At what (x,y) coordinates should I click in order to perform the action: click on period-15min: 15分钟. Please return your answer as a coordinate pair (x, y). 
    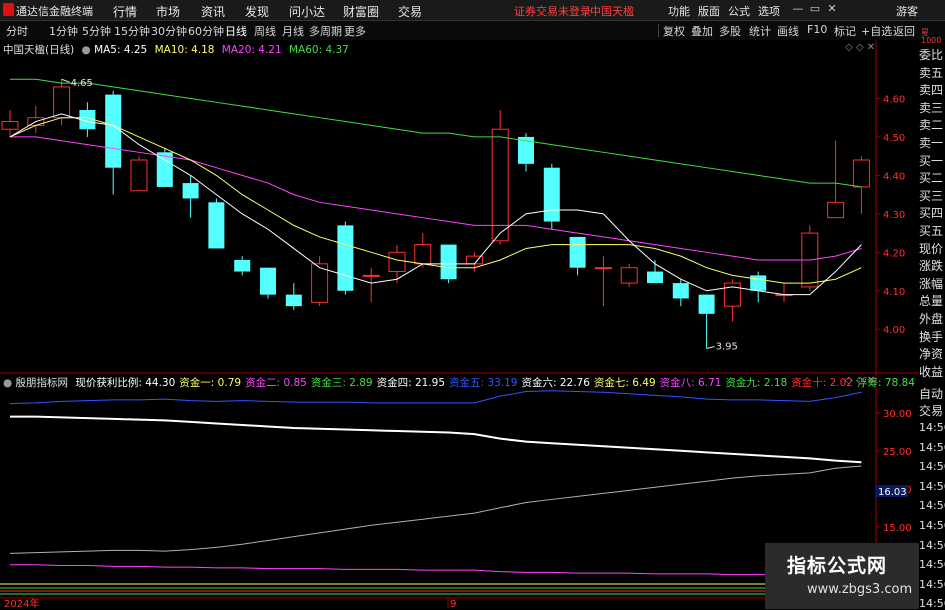
    Looking at the image, I should click on (132, 31).